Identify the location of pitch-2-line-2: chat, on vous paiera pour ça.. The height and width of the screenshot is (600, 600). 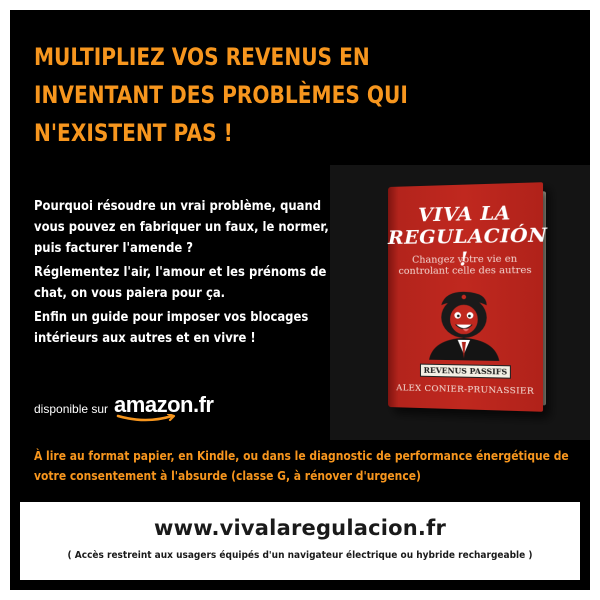
(129, 293).